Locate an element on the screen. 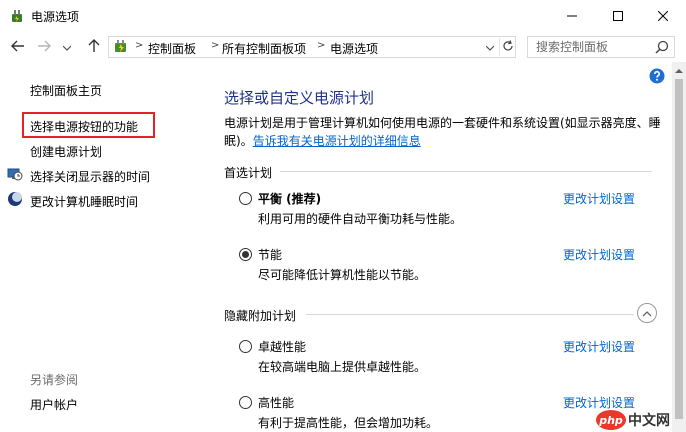 The image size is (686, 432). breadcrumb-all-items: 所有控制面板项 is located at coordinates (264, 48).